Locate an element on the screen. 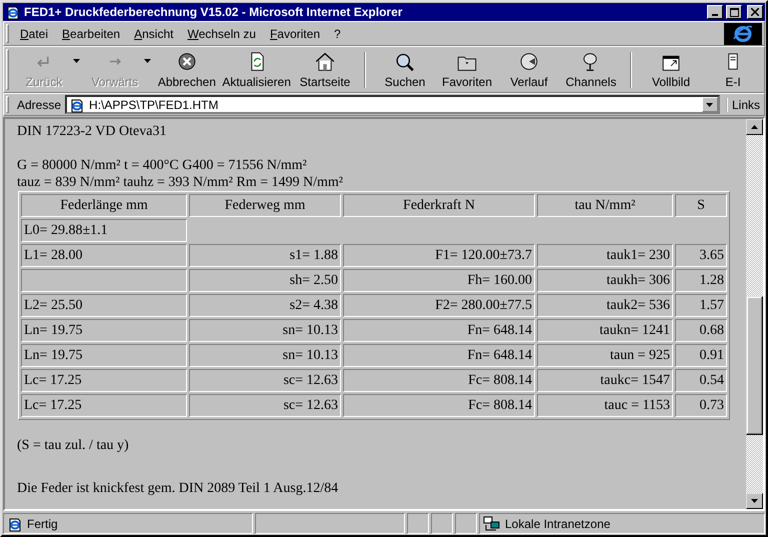 This screenshot has width=768, height=537. minimize-icon is located at coordinates (715, 15).